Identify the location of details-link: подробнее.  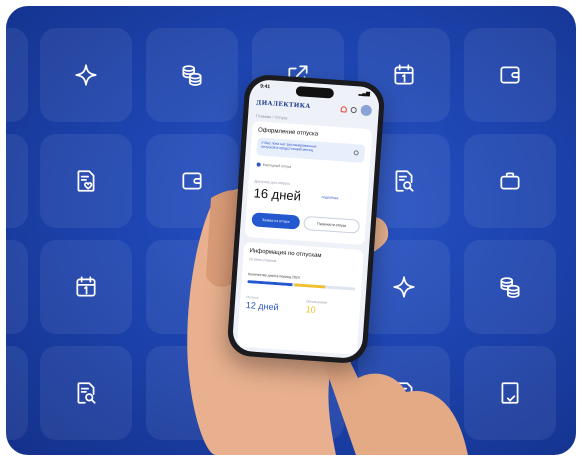
(329, 197).